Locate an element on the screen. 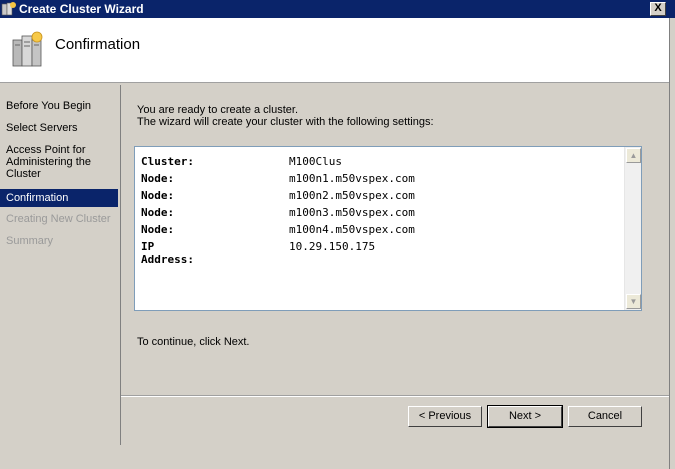 This screenshot has width=675, height=469. triangle-down-icon: ▼ is located at coordinates (633, 301).